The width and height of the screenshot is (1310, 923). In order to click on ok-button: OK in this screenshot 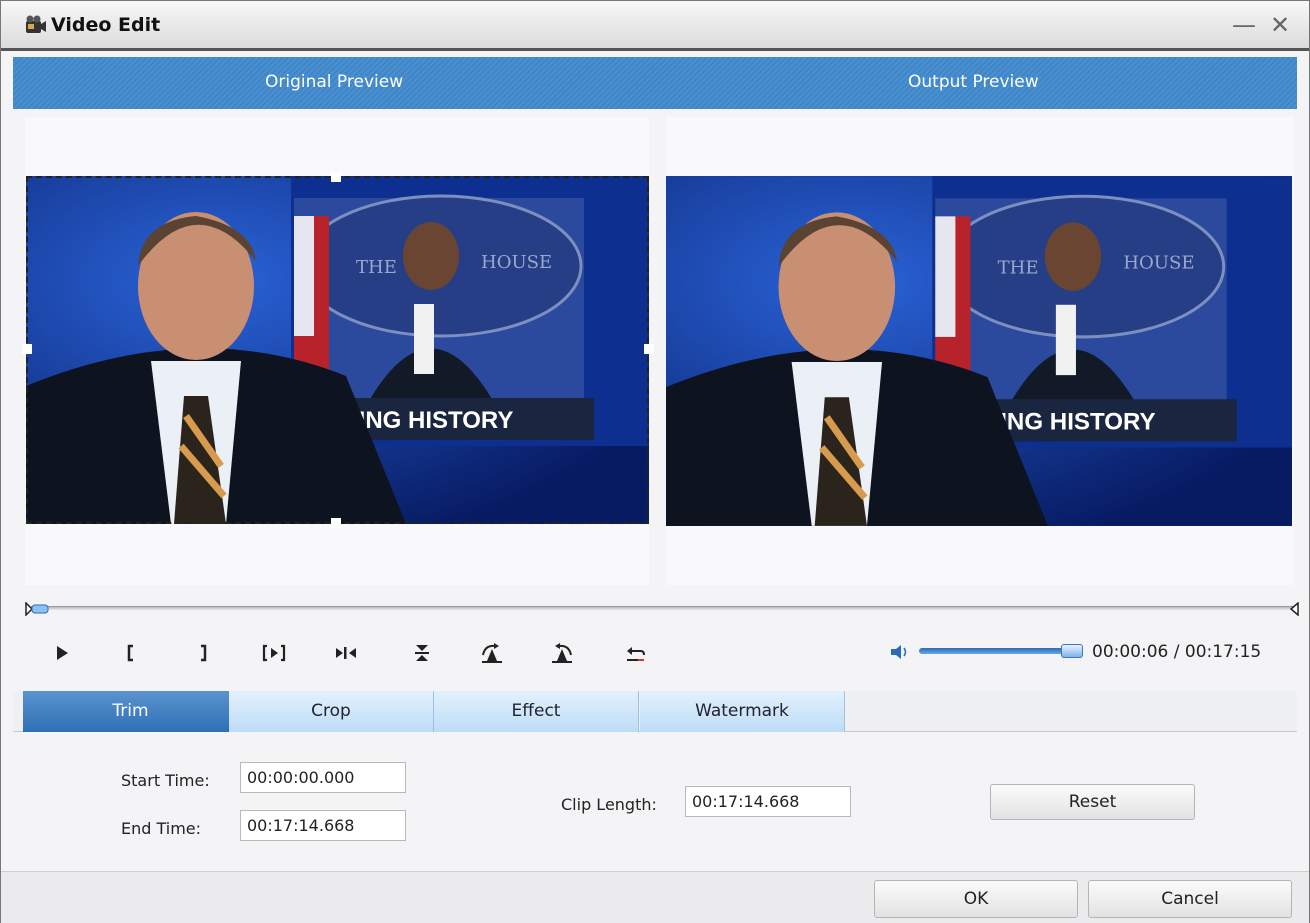, I will do `click(976, 899)`.